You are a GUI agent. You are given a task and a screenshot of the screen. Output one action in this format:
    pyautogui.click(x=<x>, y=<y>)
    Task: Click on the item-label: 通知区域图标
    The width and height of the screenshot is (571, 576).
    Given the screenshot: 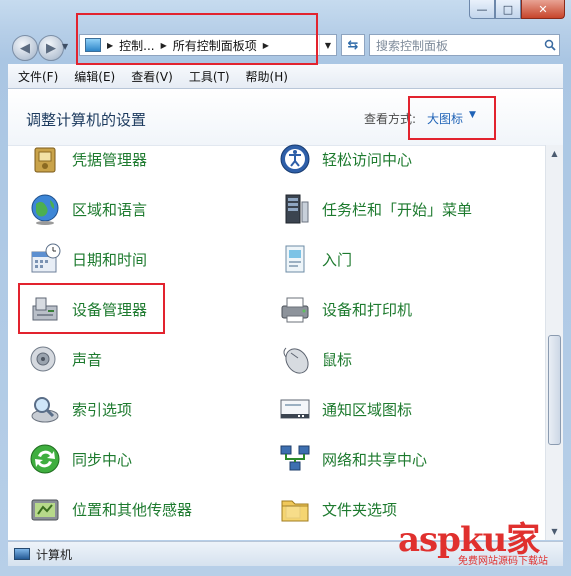 What is the action you would take?
    pyautogui.click(x=367, y=409)
    